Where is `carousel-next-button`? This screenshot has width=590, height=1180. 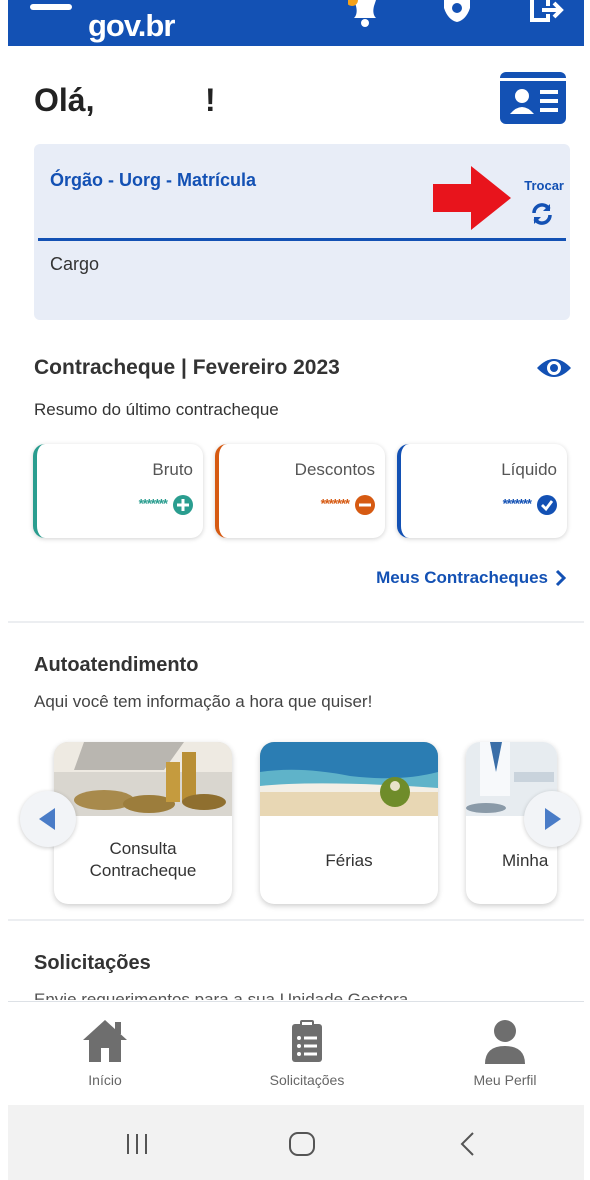 carousel-next-button is located at coordinates (552, 819).